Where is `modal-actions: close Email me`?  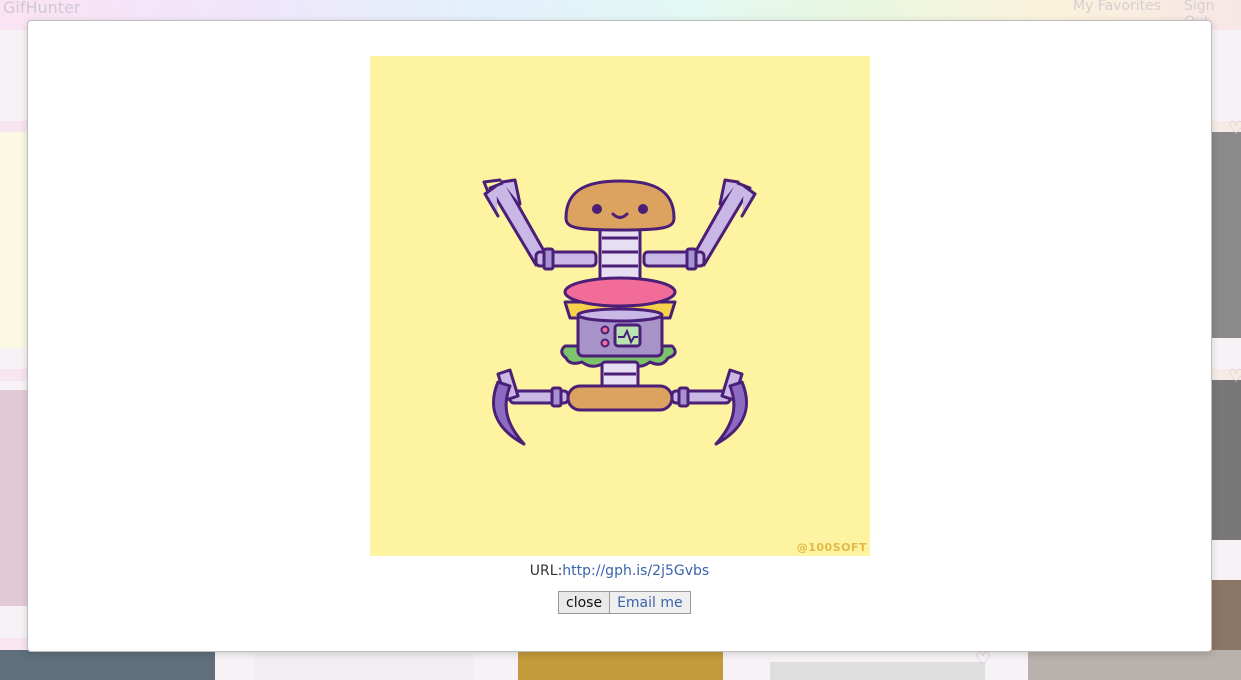 modal-actions: close Email me is located at coordinates (624, 602).